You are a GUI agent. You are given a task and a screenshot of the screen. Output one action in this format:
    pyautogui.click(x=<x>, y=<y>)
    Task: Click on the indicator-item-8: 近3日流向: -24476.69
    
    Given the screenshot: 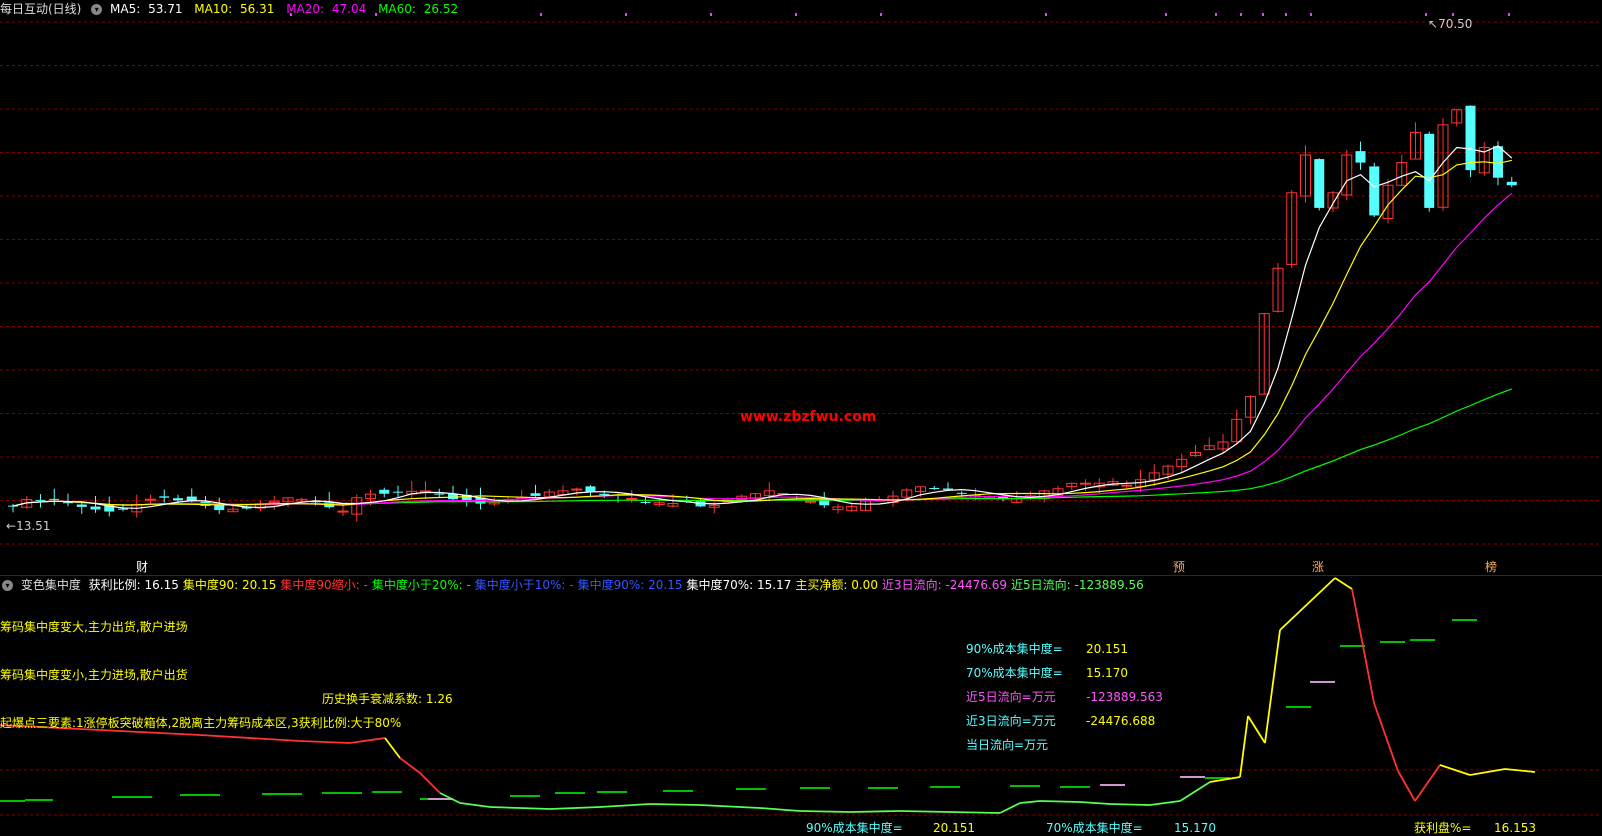 What is the action you would take?
    pyautogui.click(x=944, y=585)
    